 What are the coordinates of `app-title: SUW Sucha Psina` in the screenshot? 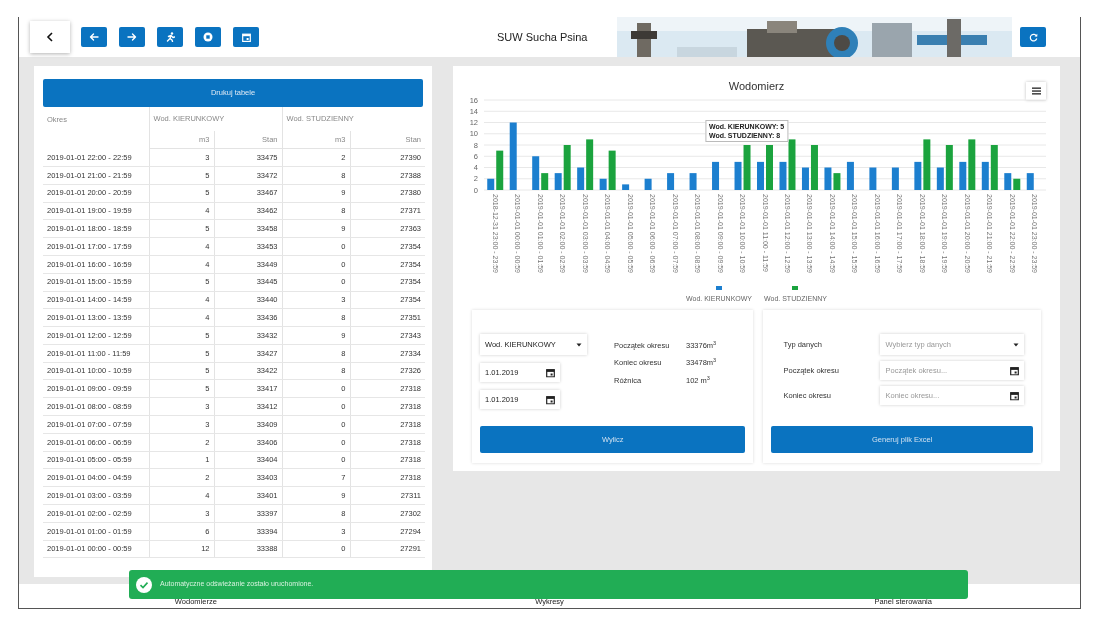 It's located at (543, 37).